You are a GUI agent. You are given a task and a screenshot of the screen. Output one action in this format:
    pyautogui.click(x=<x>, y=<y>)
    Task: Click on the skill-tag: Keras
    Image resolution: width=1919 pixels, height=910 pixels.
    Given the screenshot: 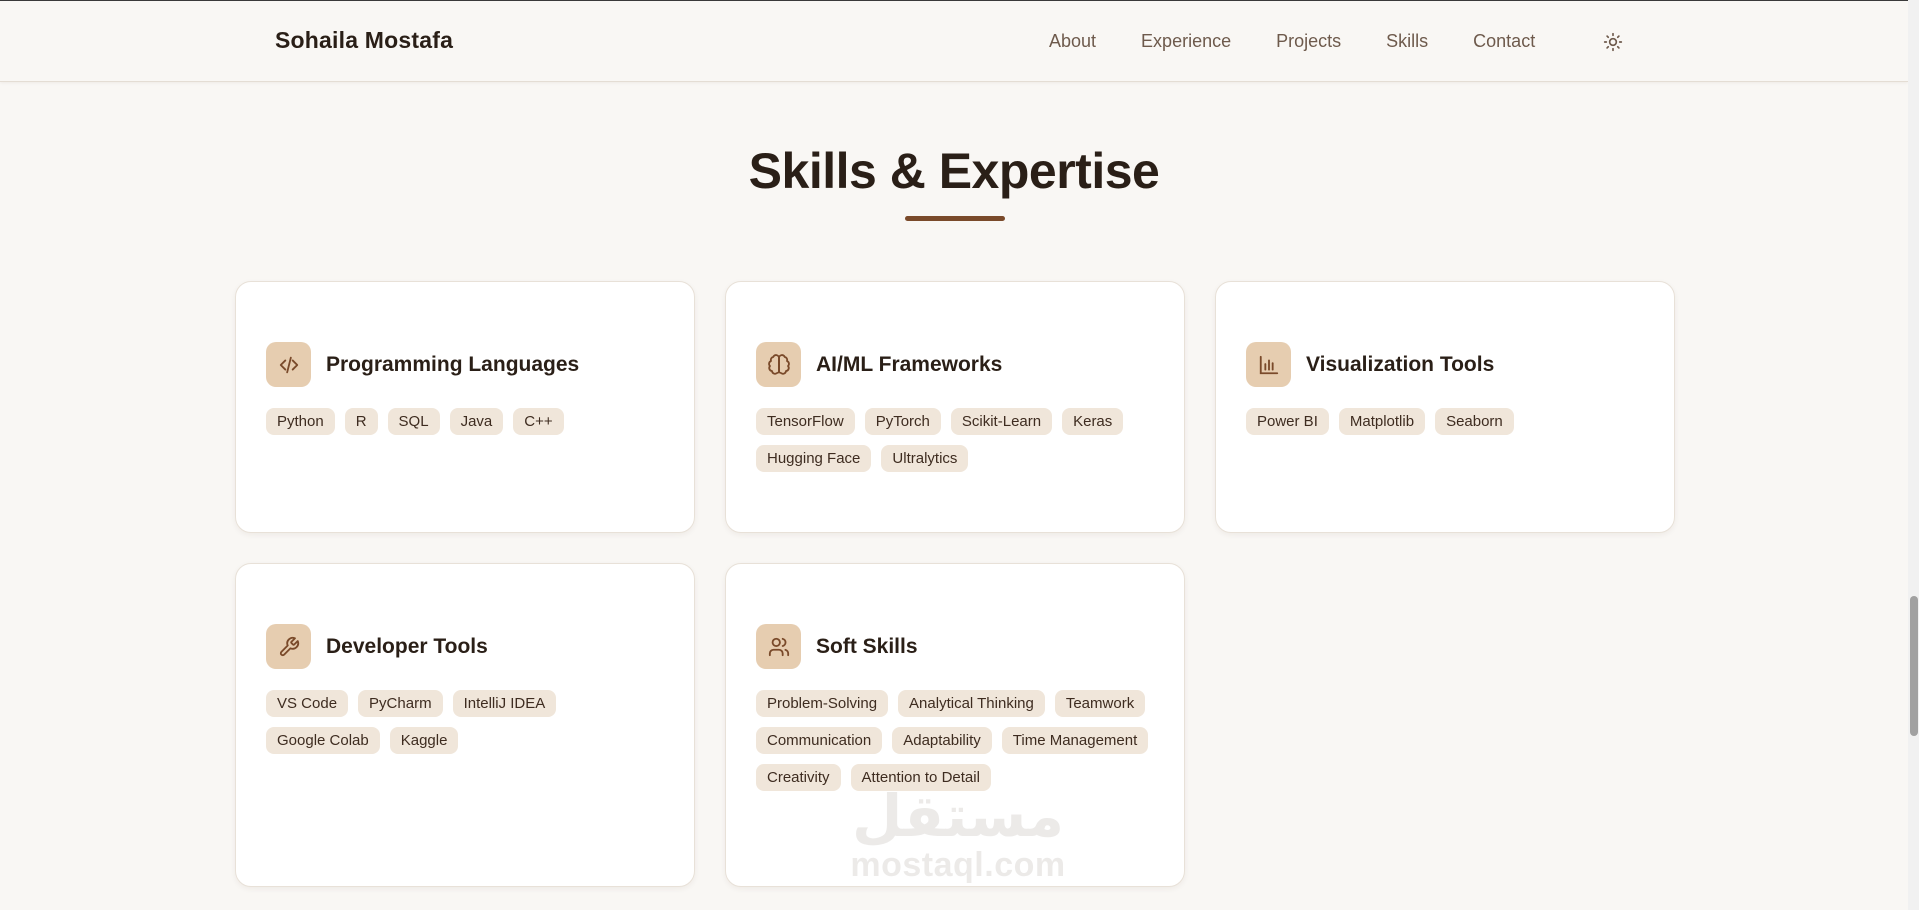 What is the action you would take?
    pyautogui.click(x=1093, y=421)
    